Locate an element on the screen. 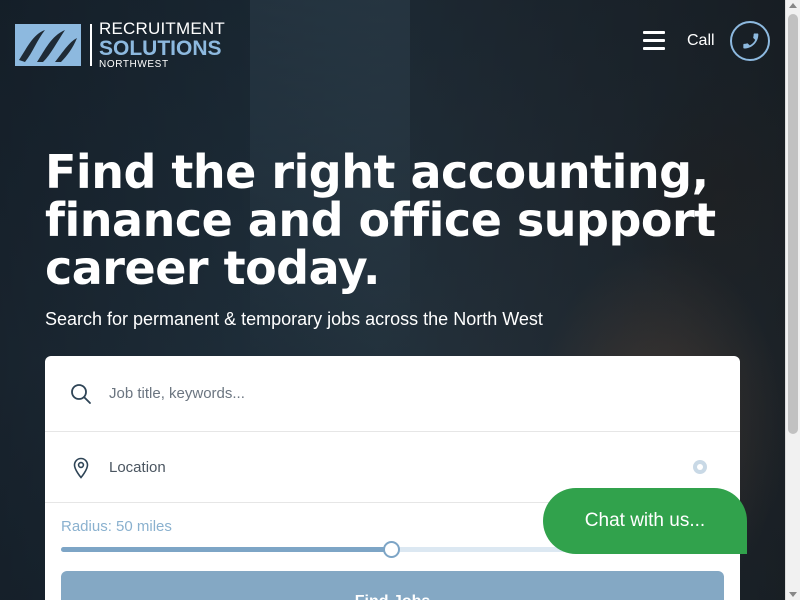 The image size is (800, 600). hamburger-icon is located at coordinates (654, 41).